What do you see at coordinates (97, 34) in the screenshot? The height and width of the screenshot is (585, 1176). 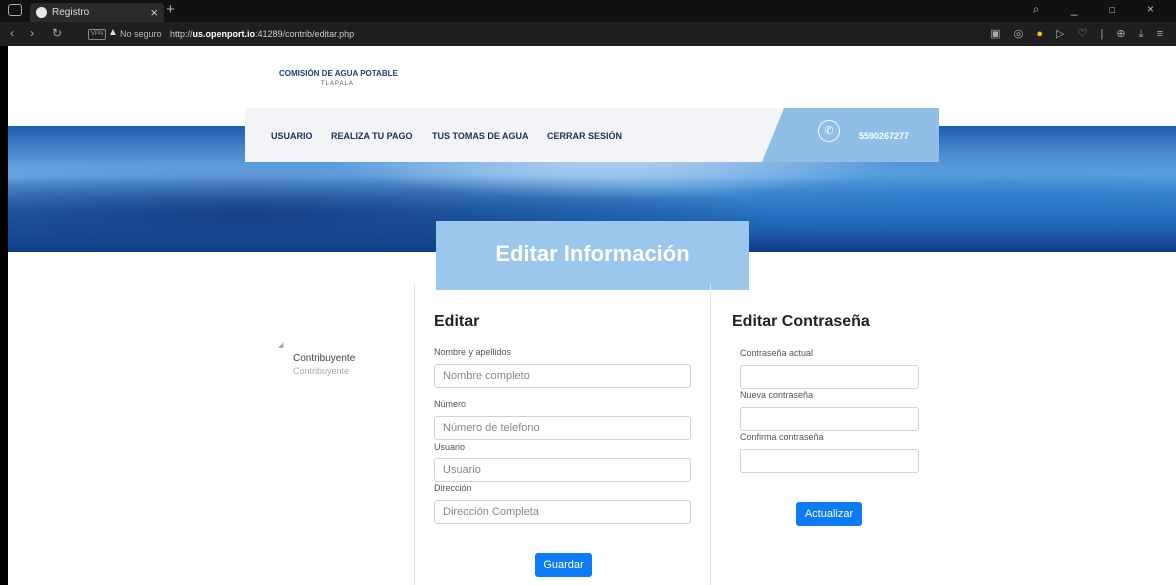 I see `vpn-icon: VPN` at bounding box center [97, 34].